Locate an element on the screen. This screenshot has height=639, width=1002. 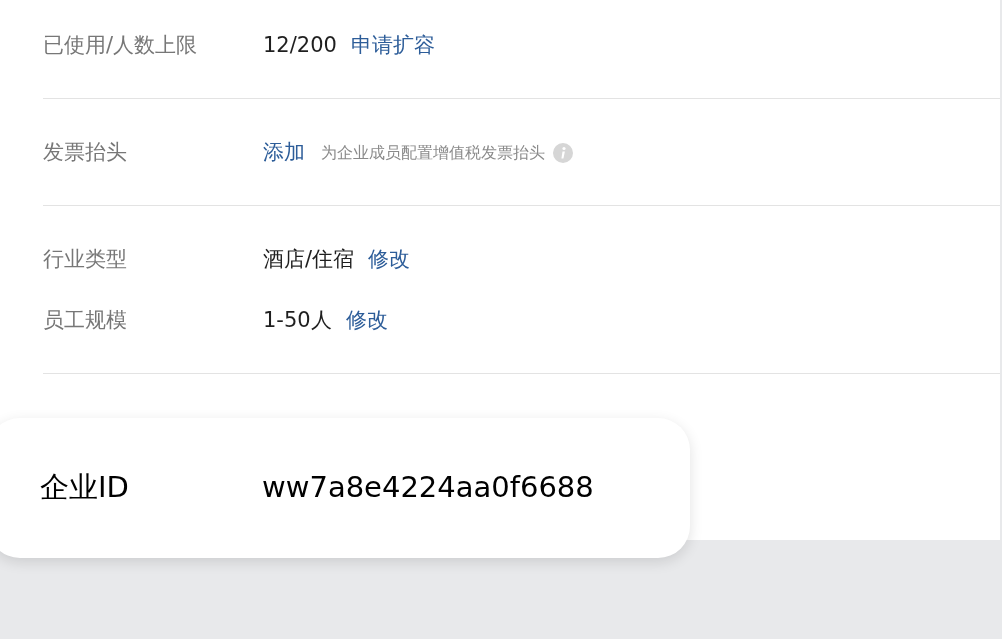
field-value: 12/200 is located at coordinates (300, 46).